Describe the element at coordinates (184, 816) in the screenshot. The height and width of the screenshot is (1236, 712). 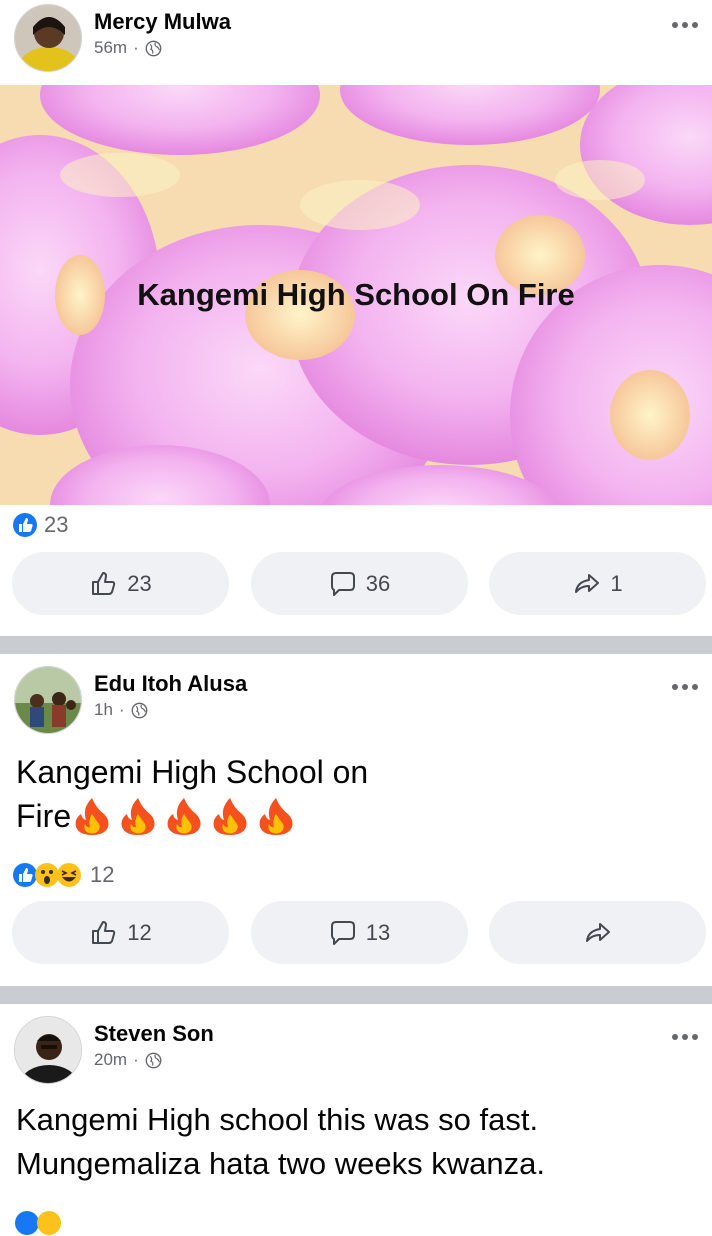
I see `fire-emoji` at that location.